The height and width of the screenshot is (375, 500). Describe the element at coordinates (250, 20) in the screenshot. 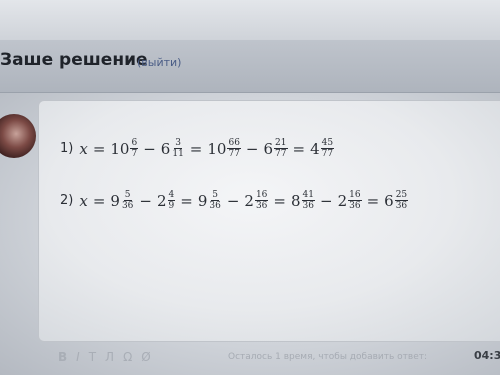

I see `top-strip` at that location.